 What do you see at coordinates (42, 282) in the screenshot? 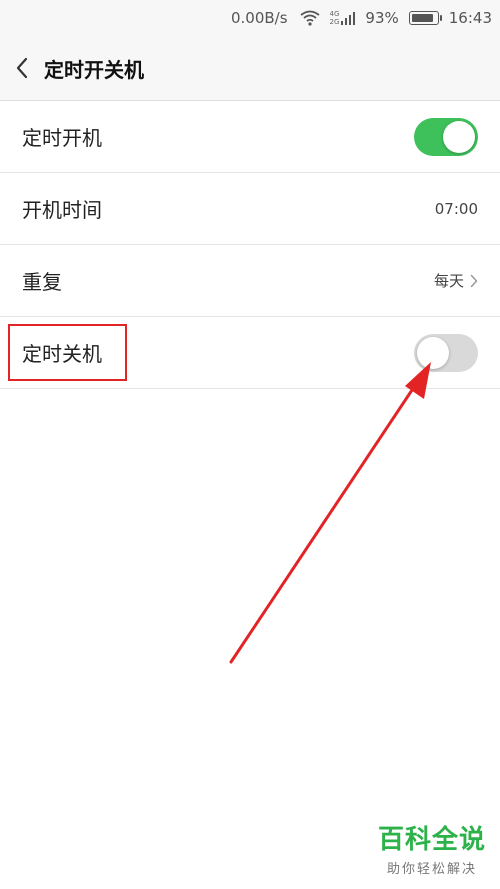
I see `repeat-label: 重复` at bounding box center [42, 282].